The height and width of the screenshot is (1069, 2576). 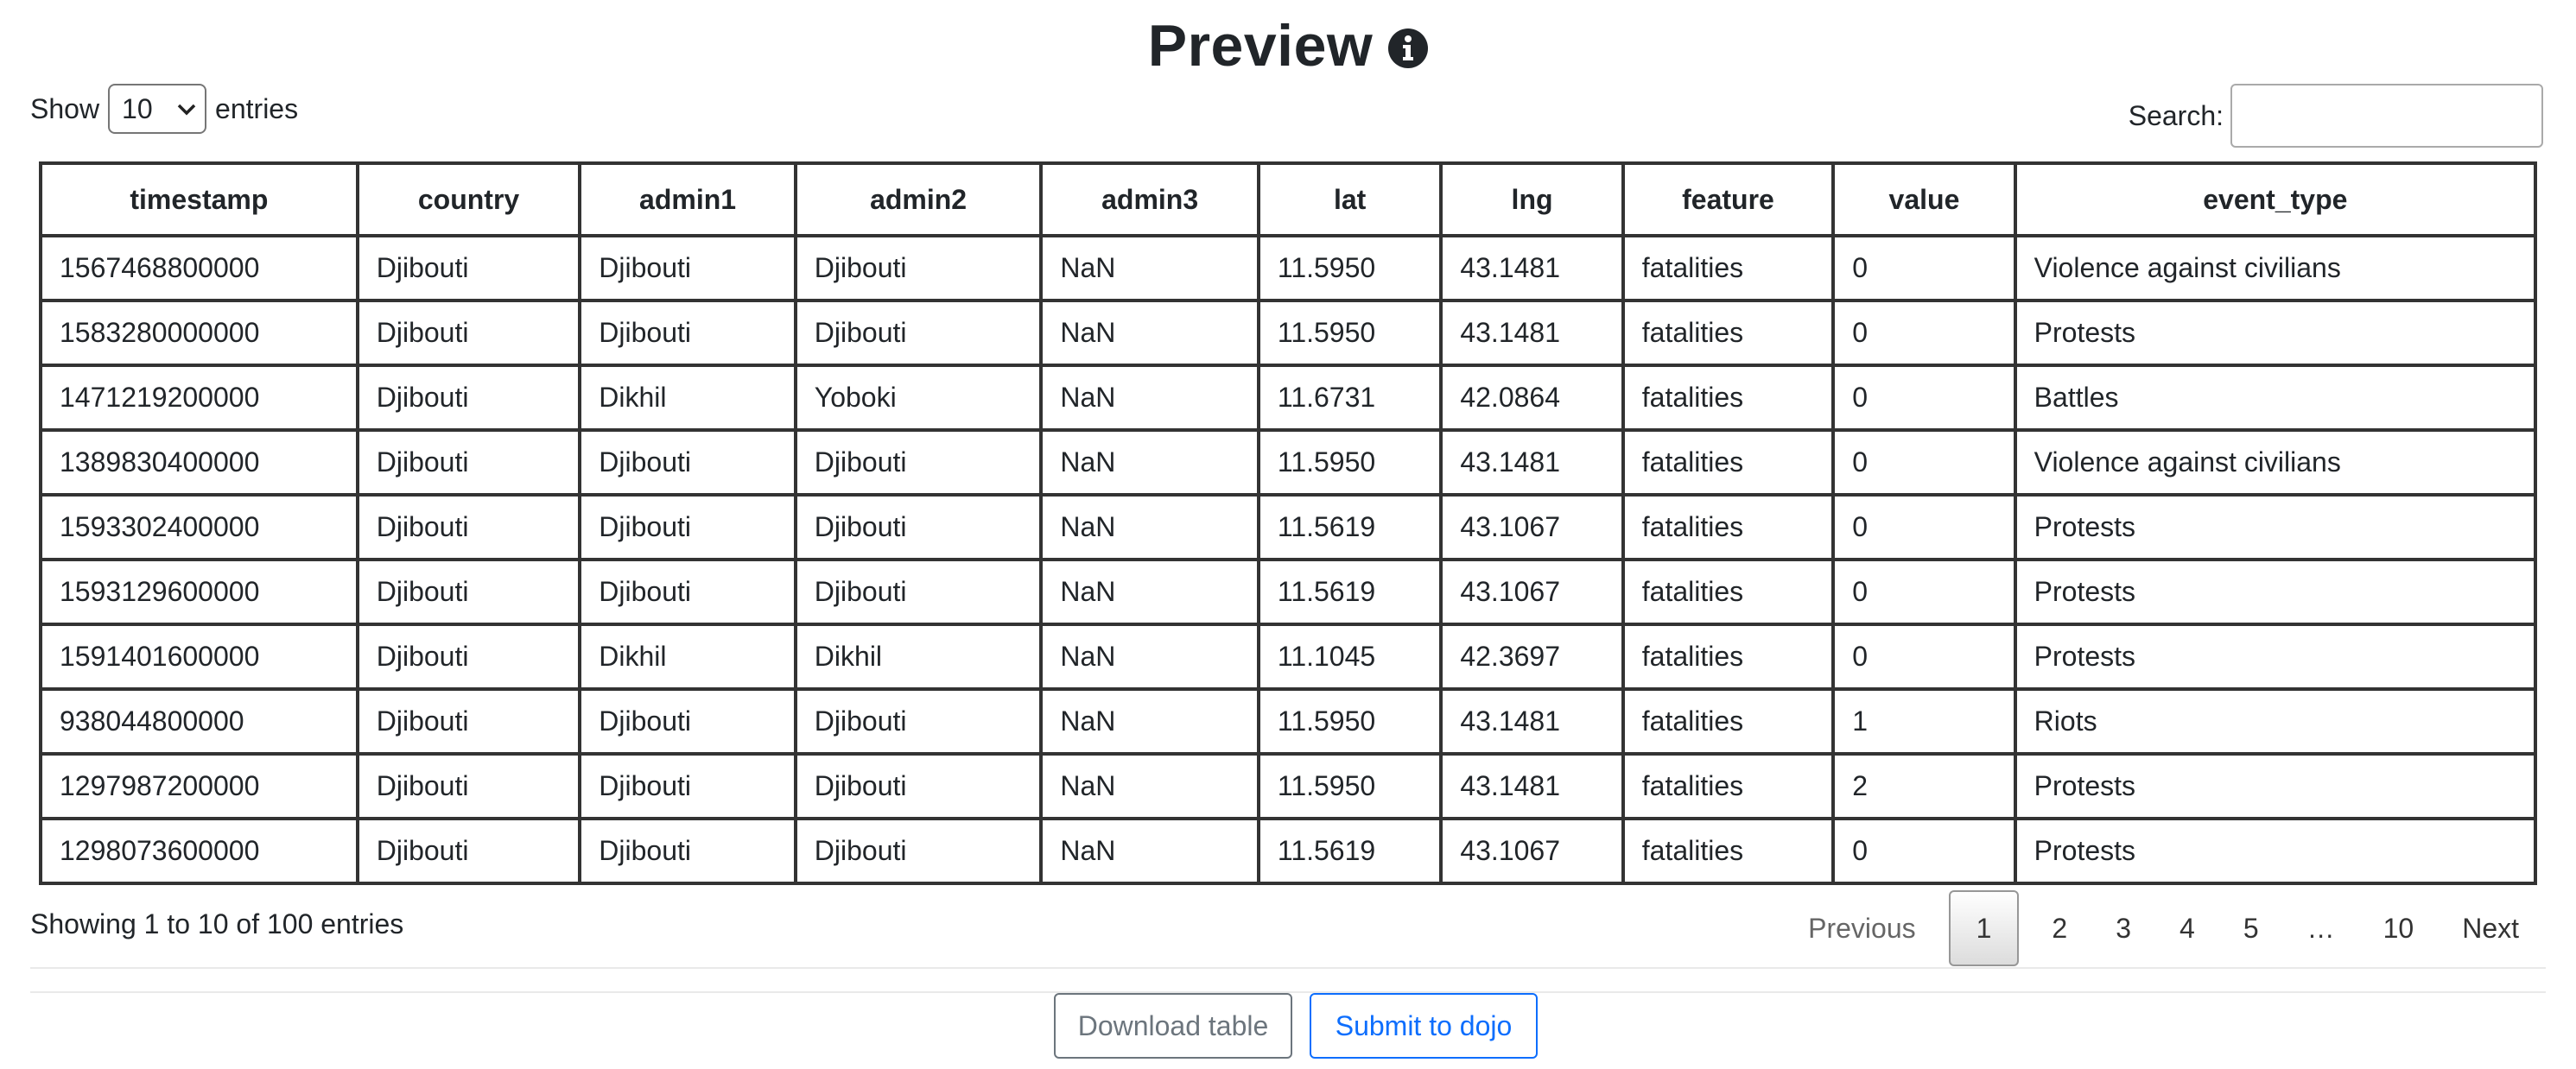 What do you see at coordinates (199, 463) in the screenshot?
I see `table-cell-timestamp: 1389830400000` at bounding box center [199, 463].